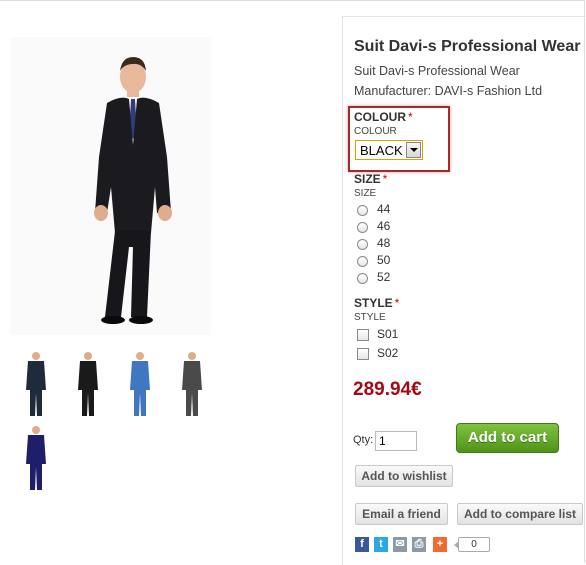 The width and height of the screenshot is (586, 565). Describe the element at coordinates (381, 544) in the screenshot. I see `twitter-icon: t` at that location.